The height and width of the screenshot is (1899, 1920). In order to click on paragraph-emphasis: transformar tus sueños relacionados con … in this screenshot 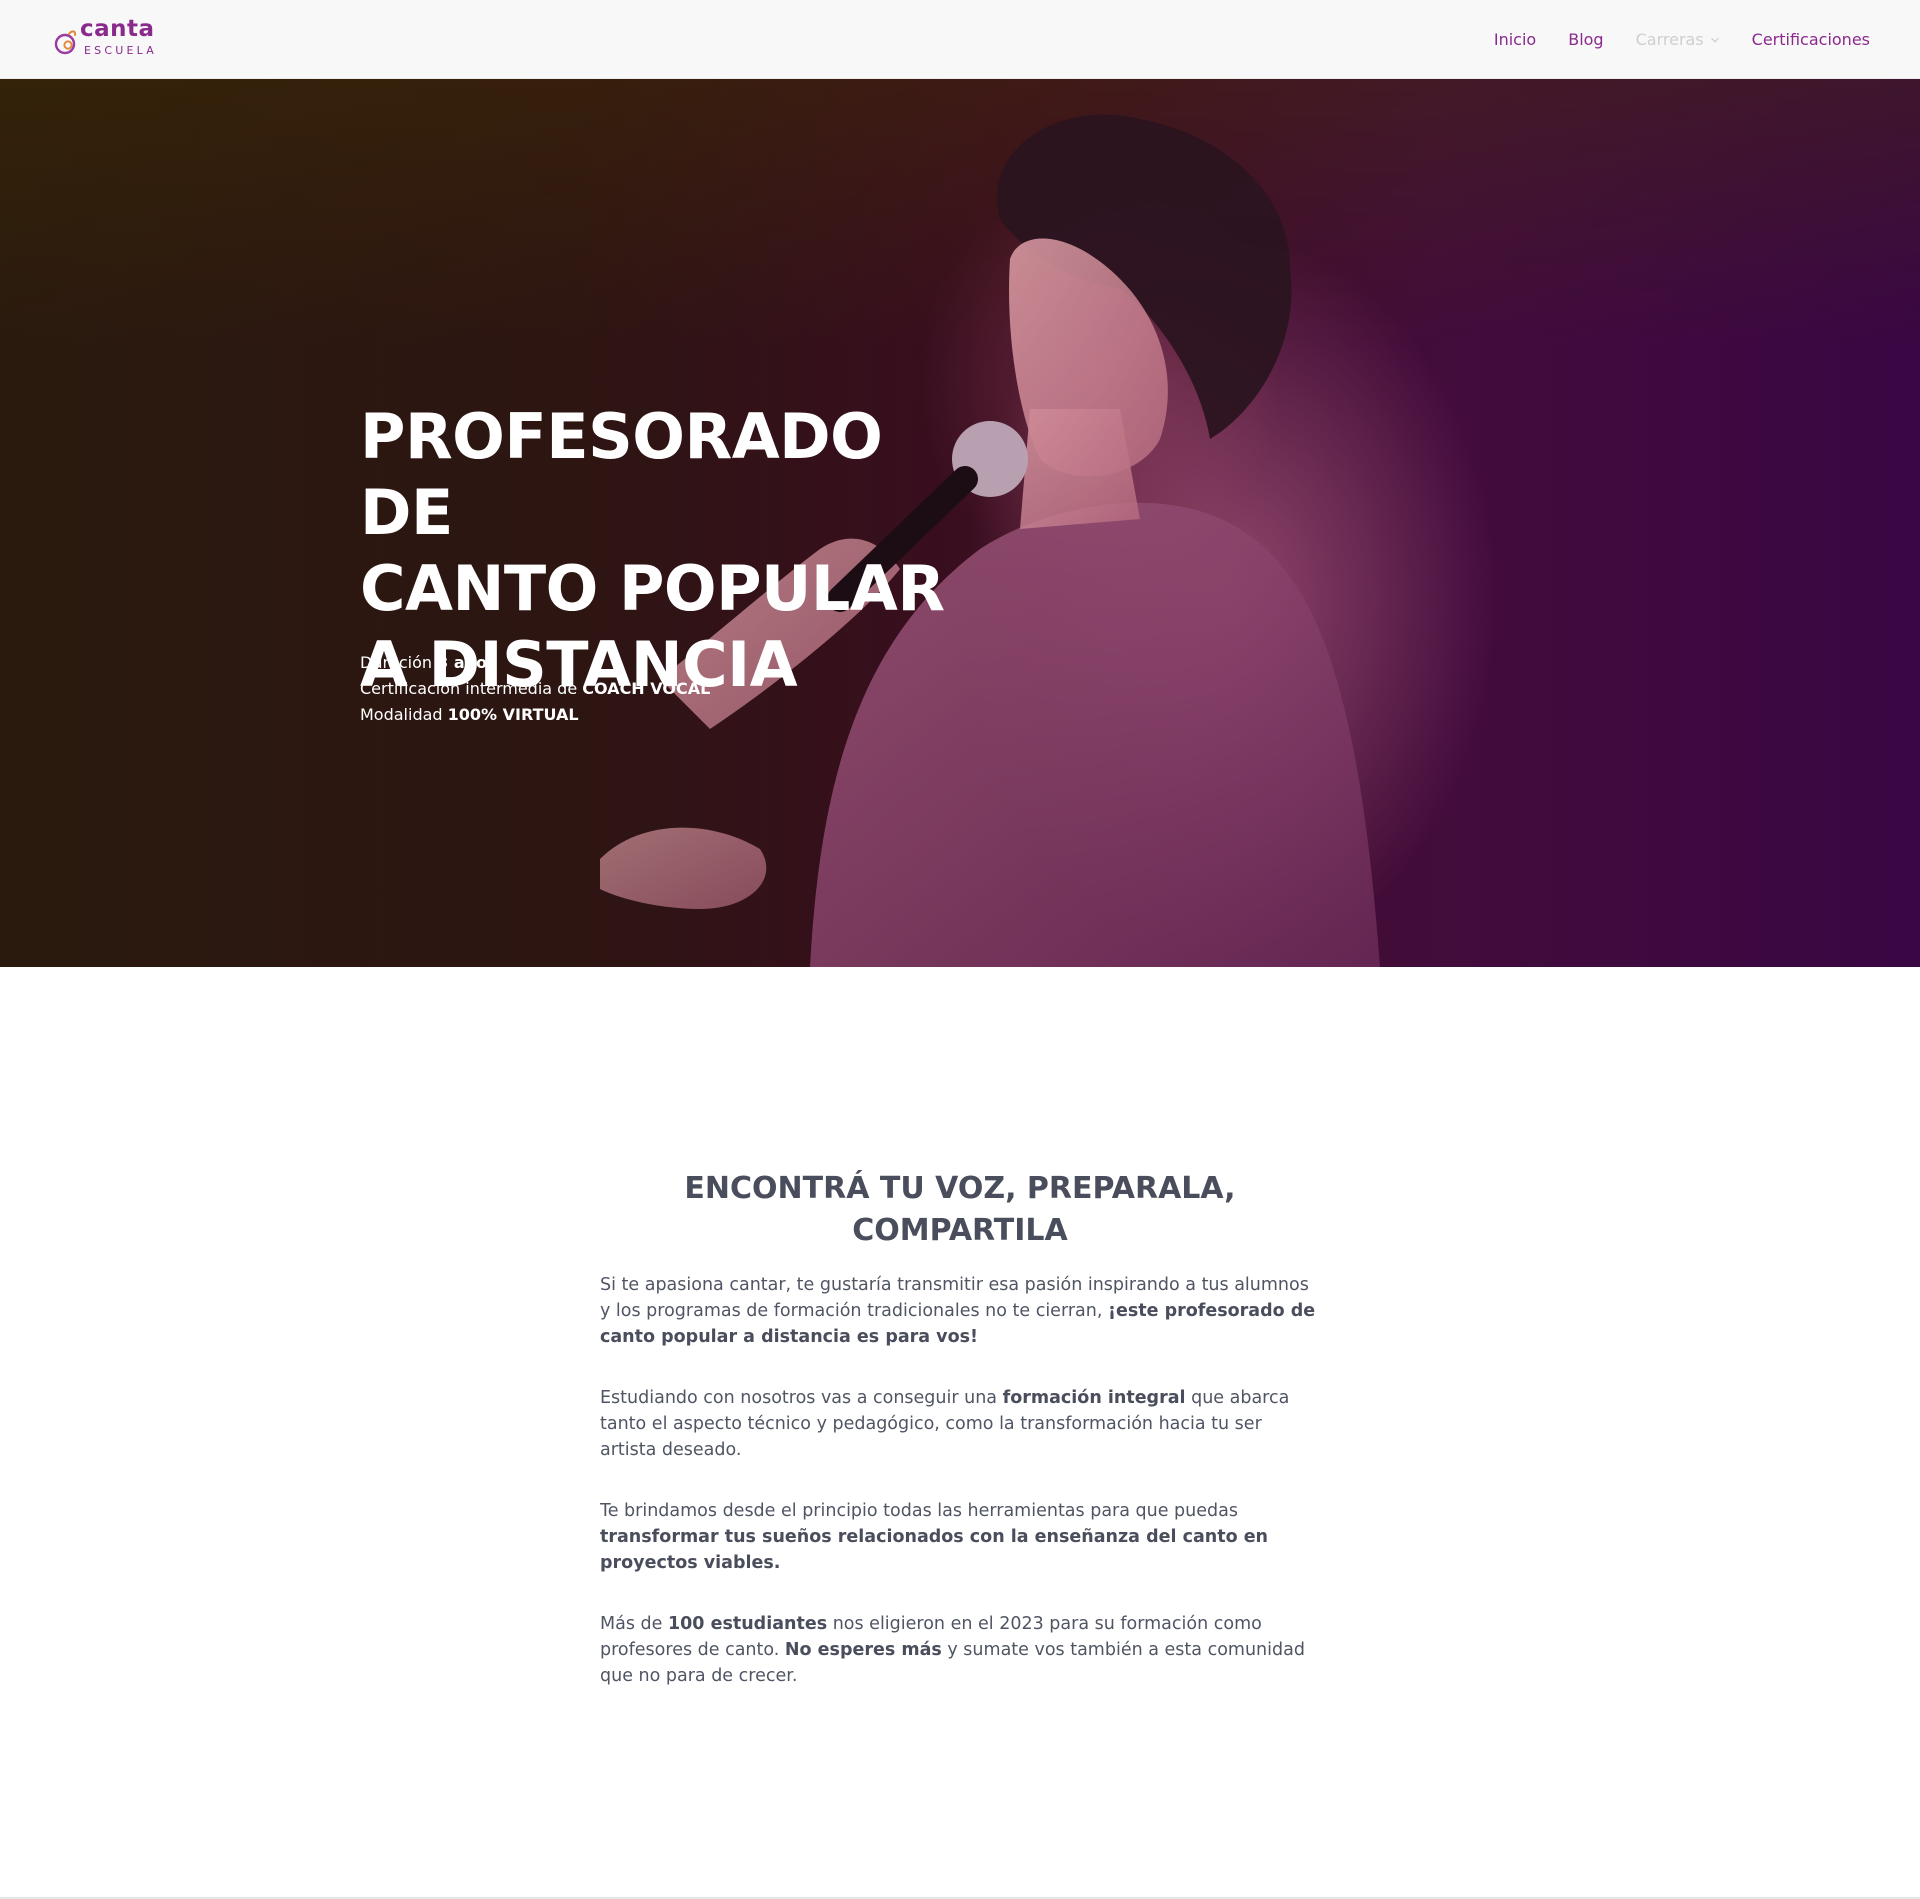, I will do `click(934, 1550)`.